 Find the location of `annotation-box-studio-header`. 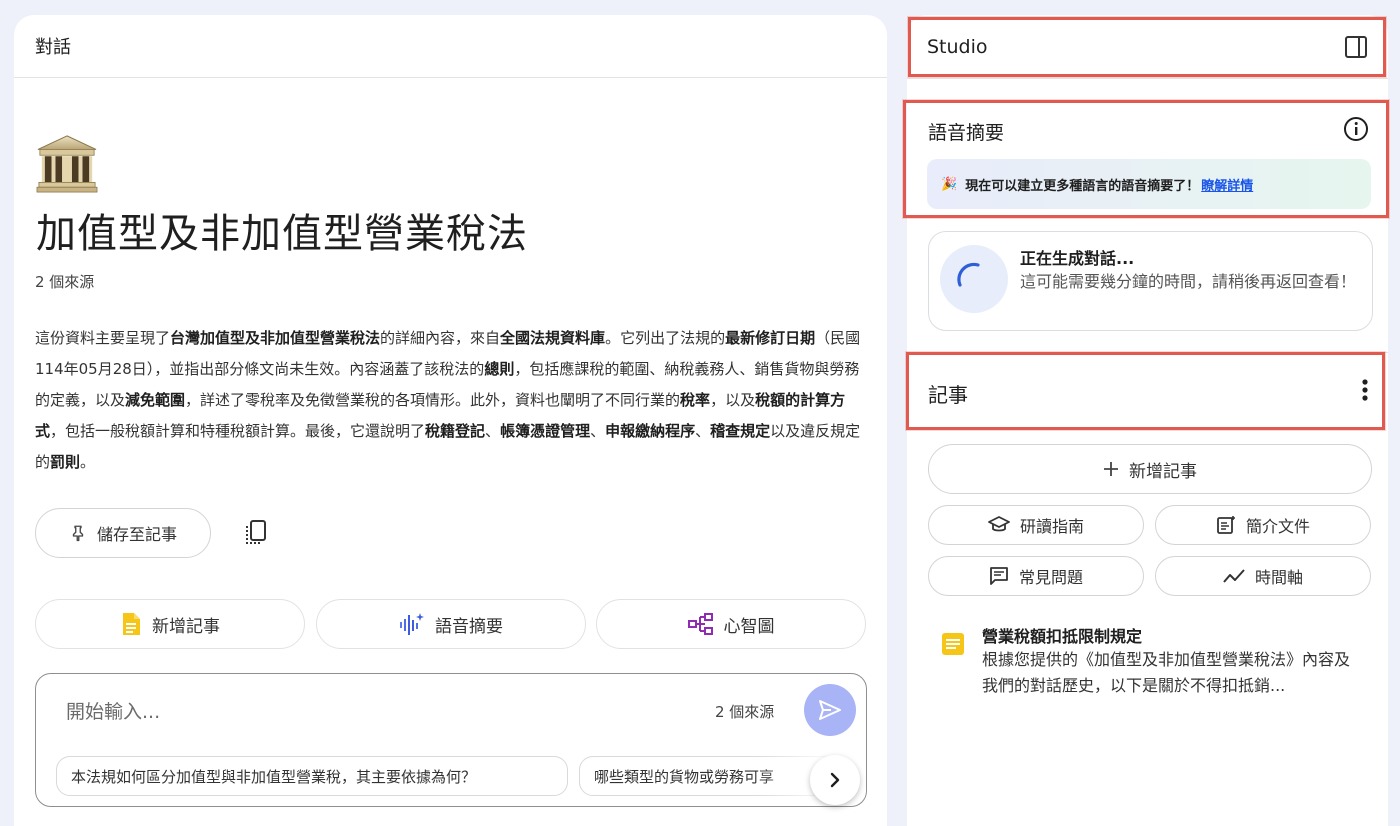

annotation-box-studio-header is located at coordinates (1147, 47).